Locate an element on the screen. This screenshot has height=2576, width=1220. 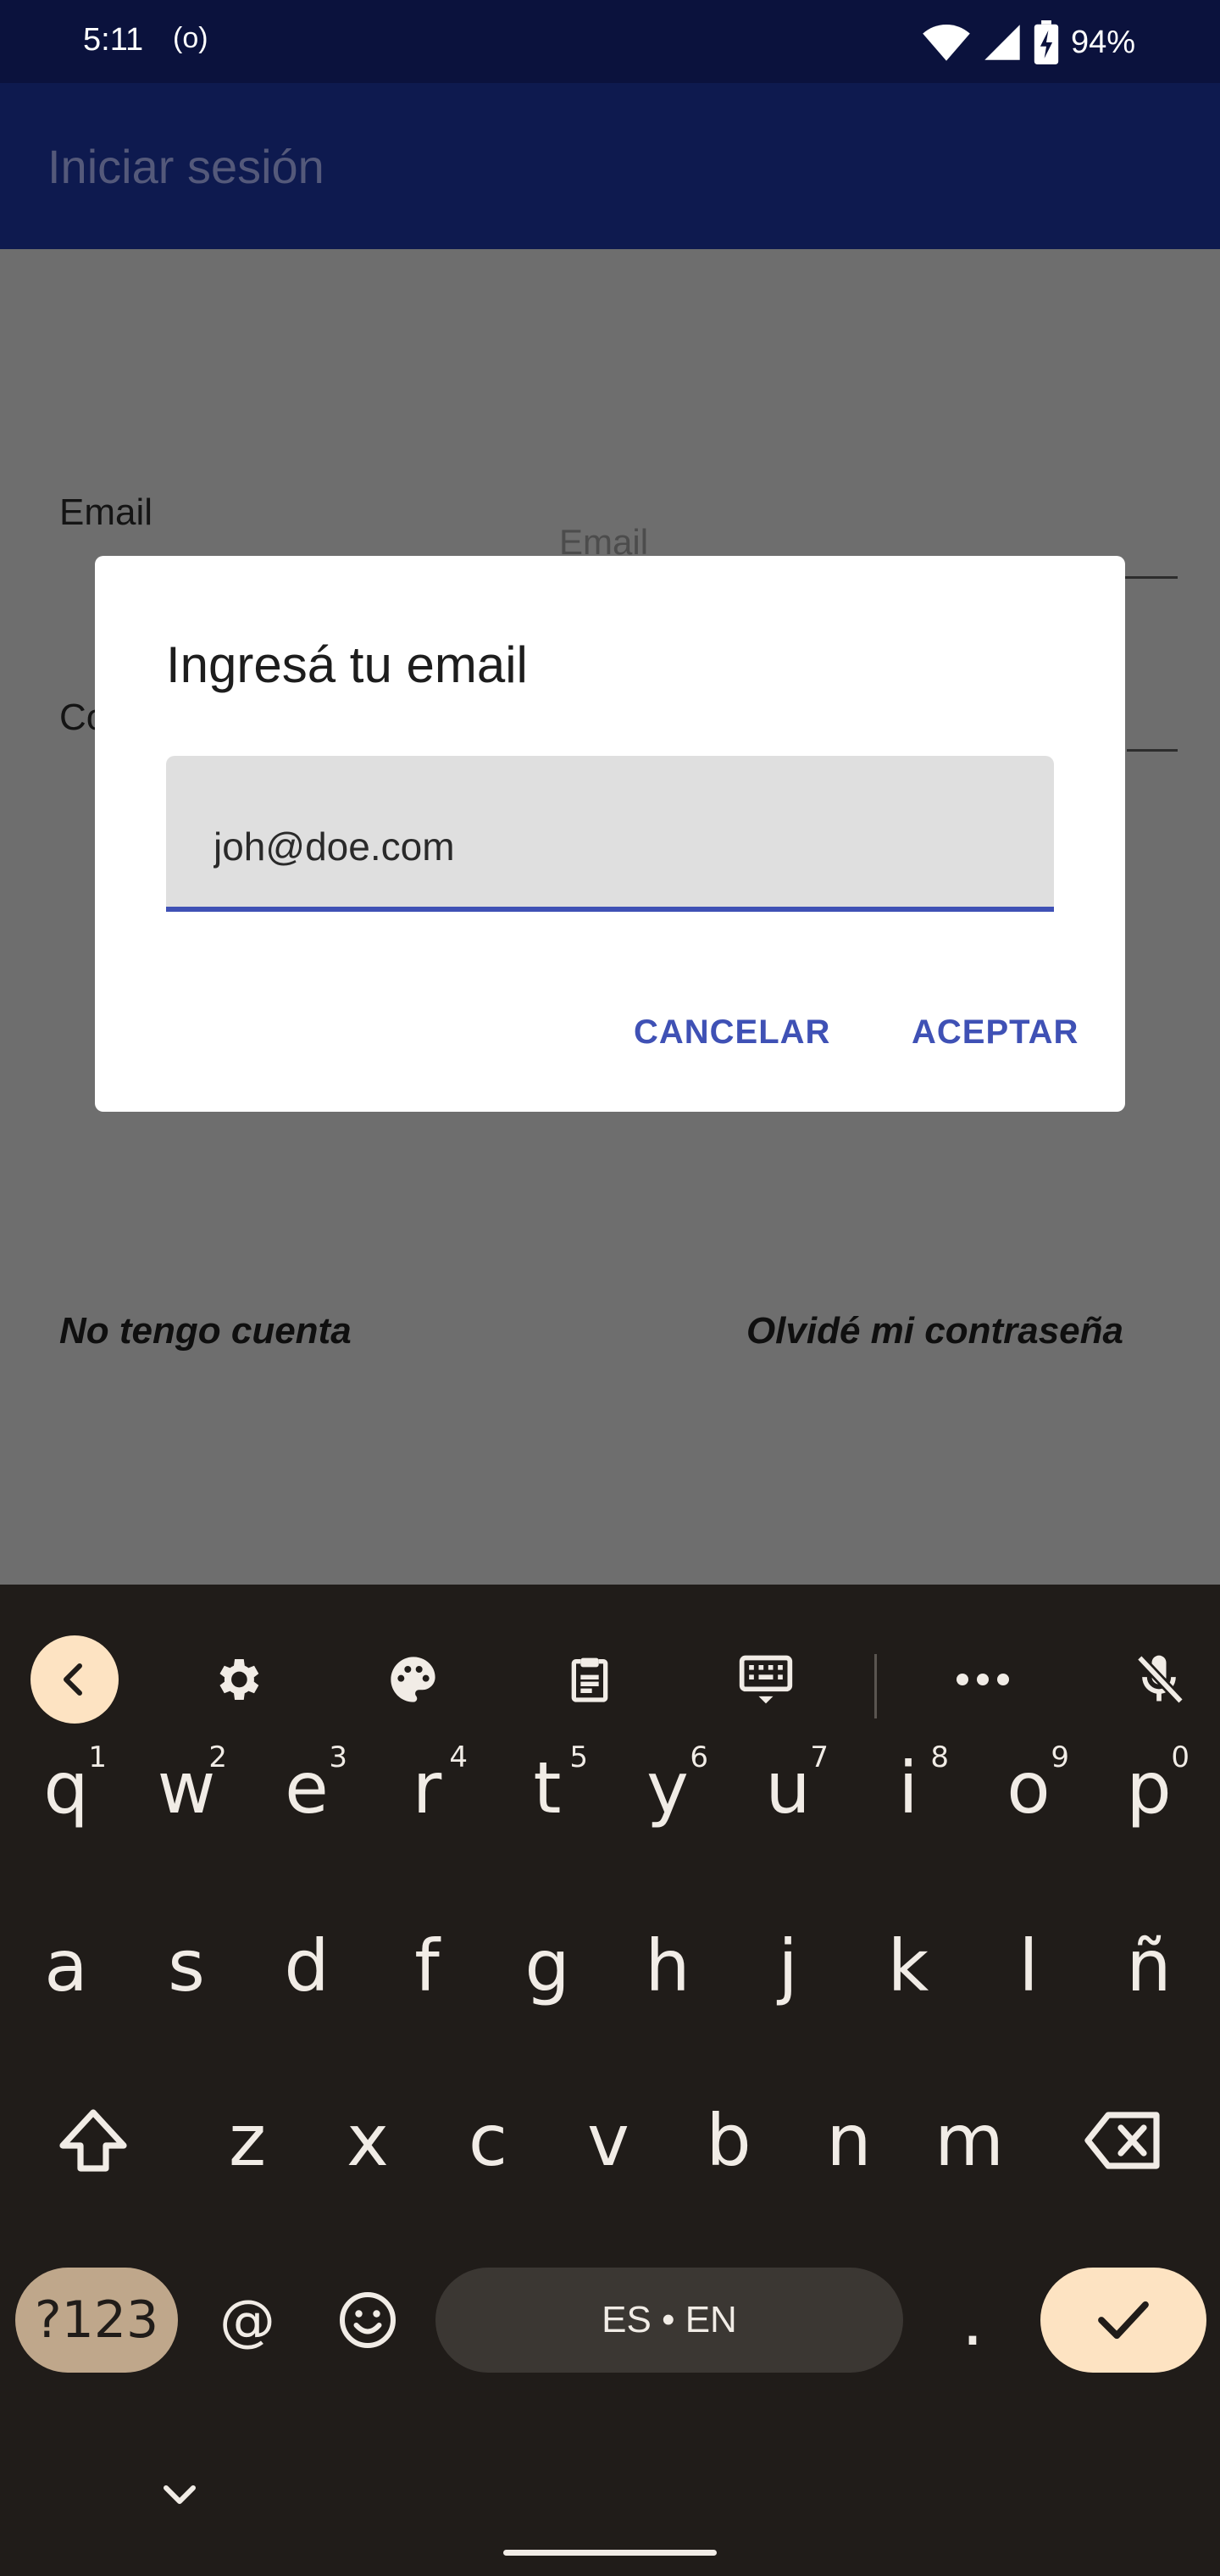
no-account-link: No tengo cuenta is located at coordinates (205, 1331).